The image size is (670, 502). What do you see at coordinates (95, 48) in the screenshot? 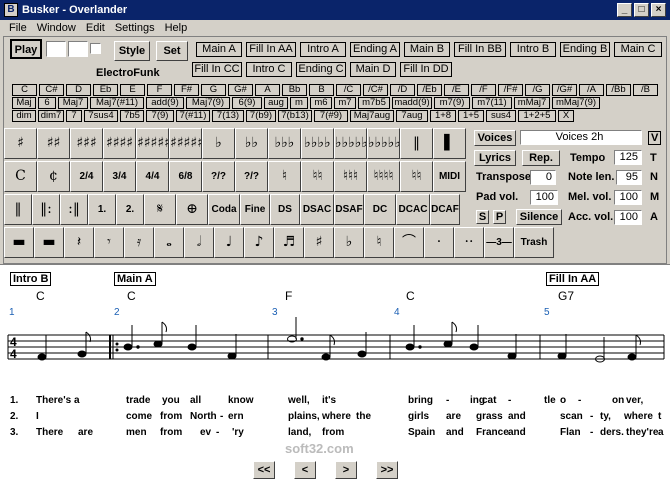
I see `loop-checkbox` at bounding box center [95, 48].